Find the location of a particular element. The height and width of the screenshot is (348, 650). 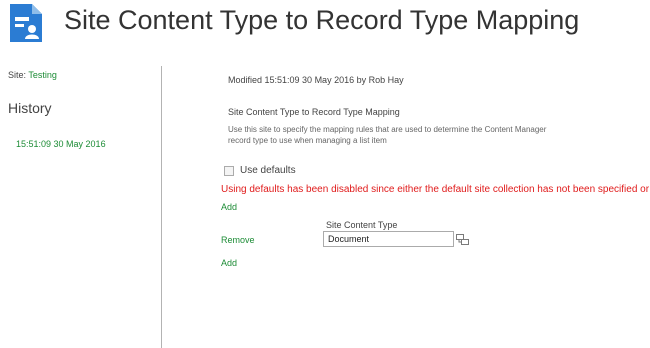

site-breadcrumb: Site: Testing is located at coordinates (32, 75).